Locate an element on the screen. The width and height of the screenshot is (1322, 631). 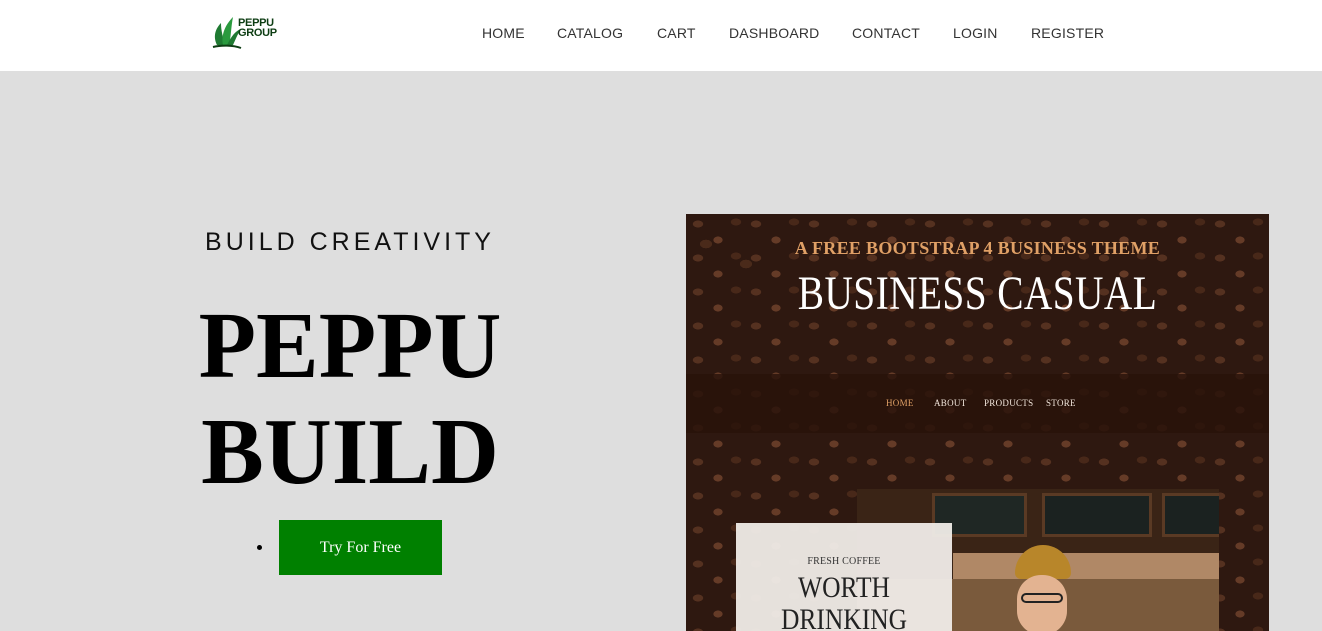
hero-title: PEPPU BUILD is located at coordinates (350, 399).